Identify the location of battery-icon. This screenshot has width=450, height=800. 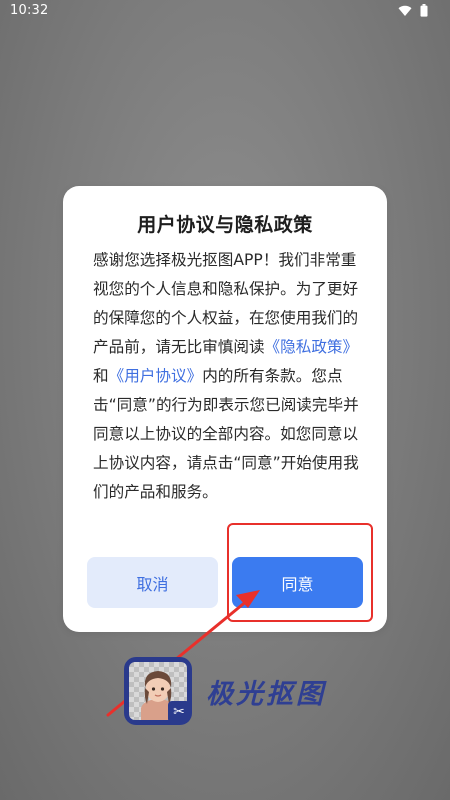
(424, 10).